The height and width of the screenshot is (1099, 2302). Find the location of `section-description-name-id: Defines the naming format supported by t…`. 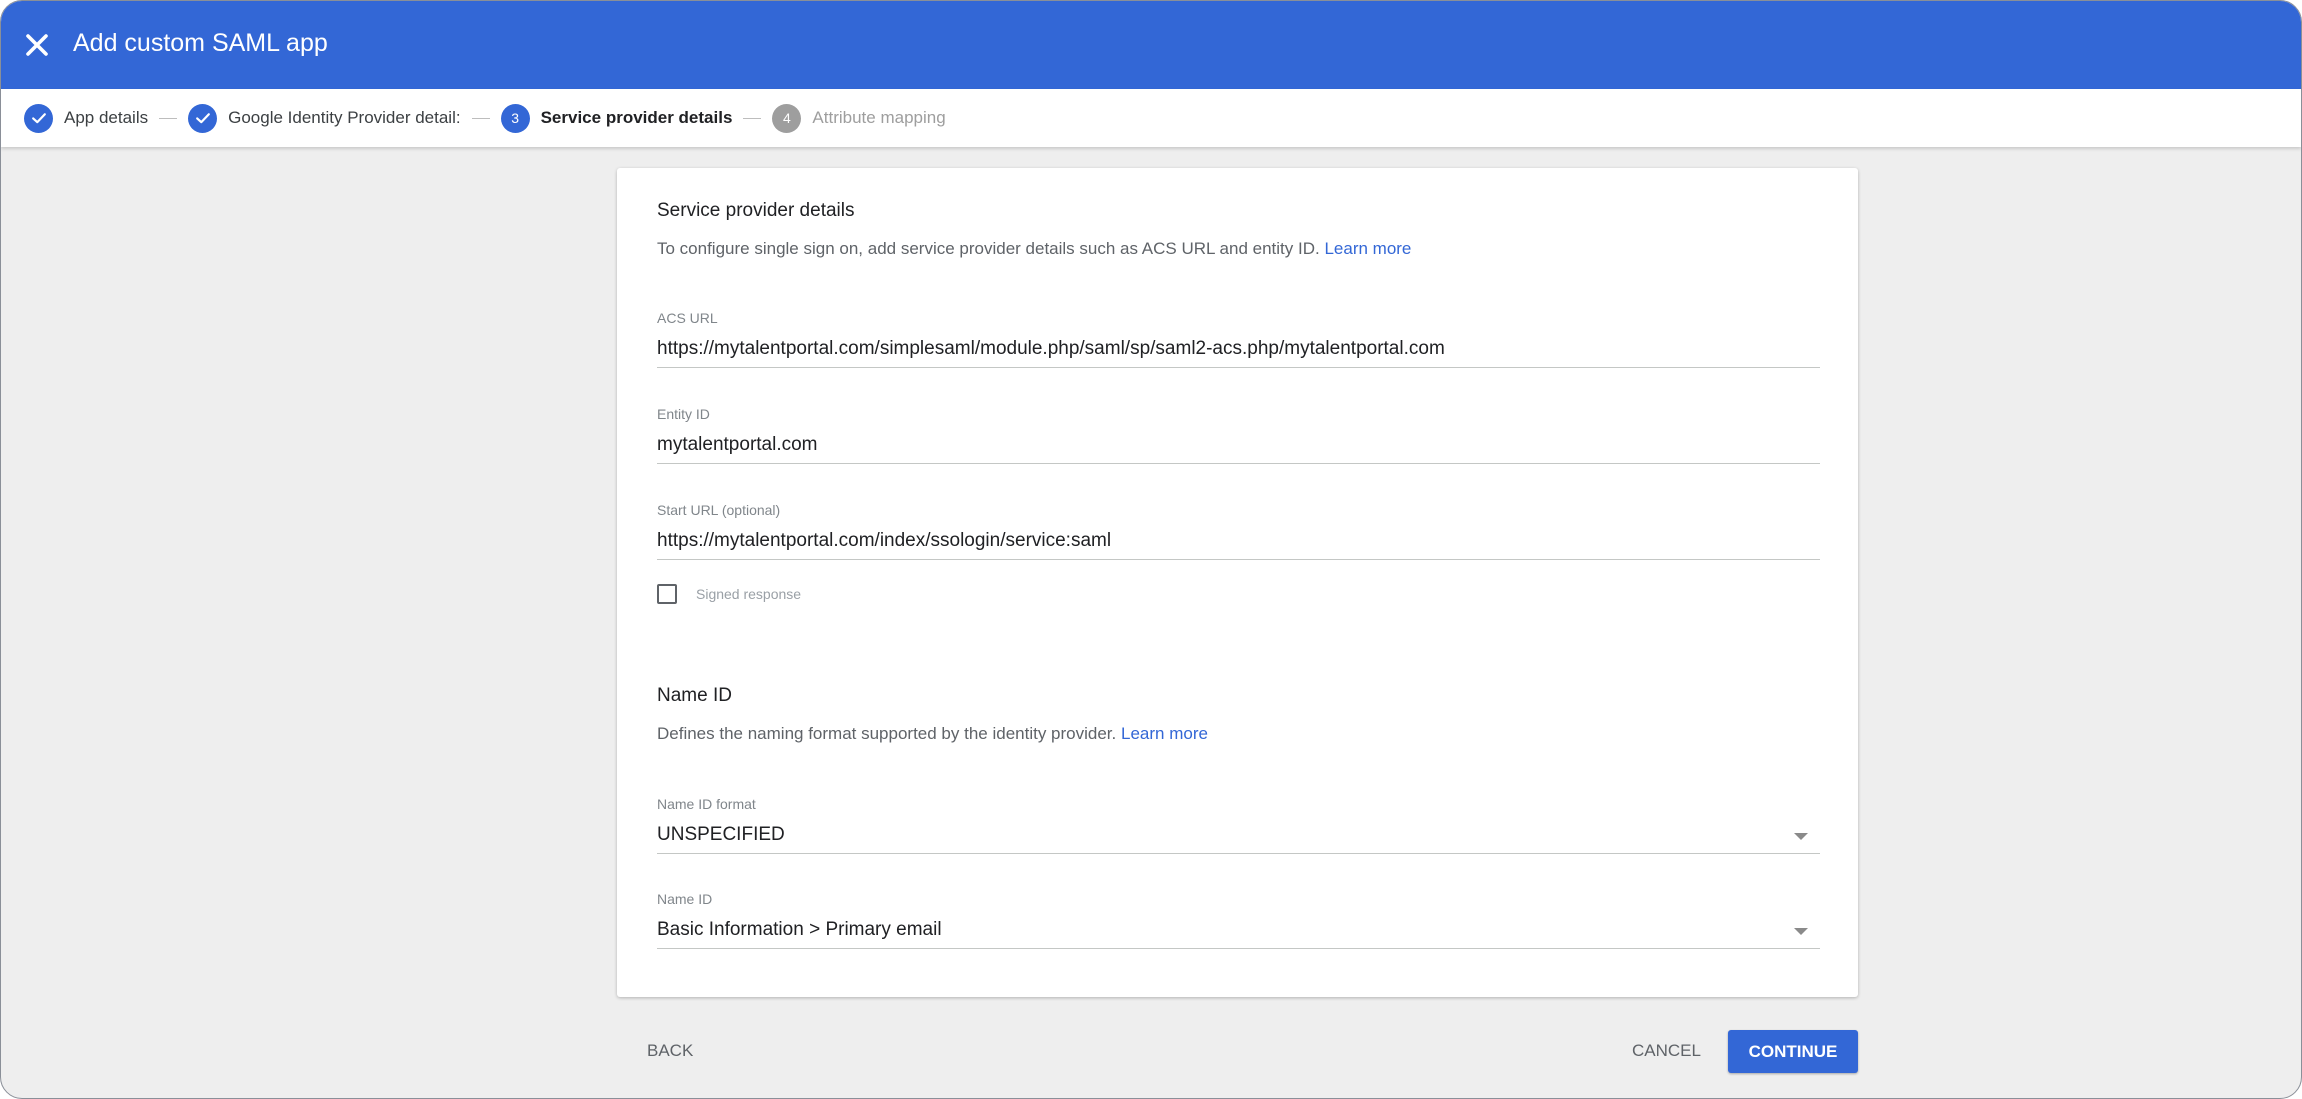

section-description-name-id: Defines the naming format supported by t… is located at coordinates (932, 734).